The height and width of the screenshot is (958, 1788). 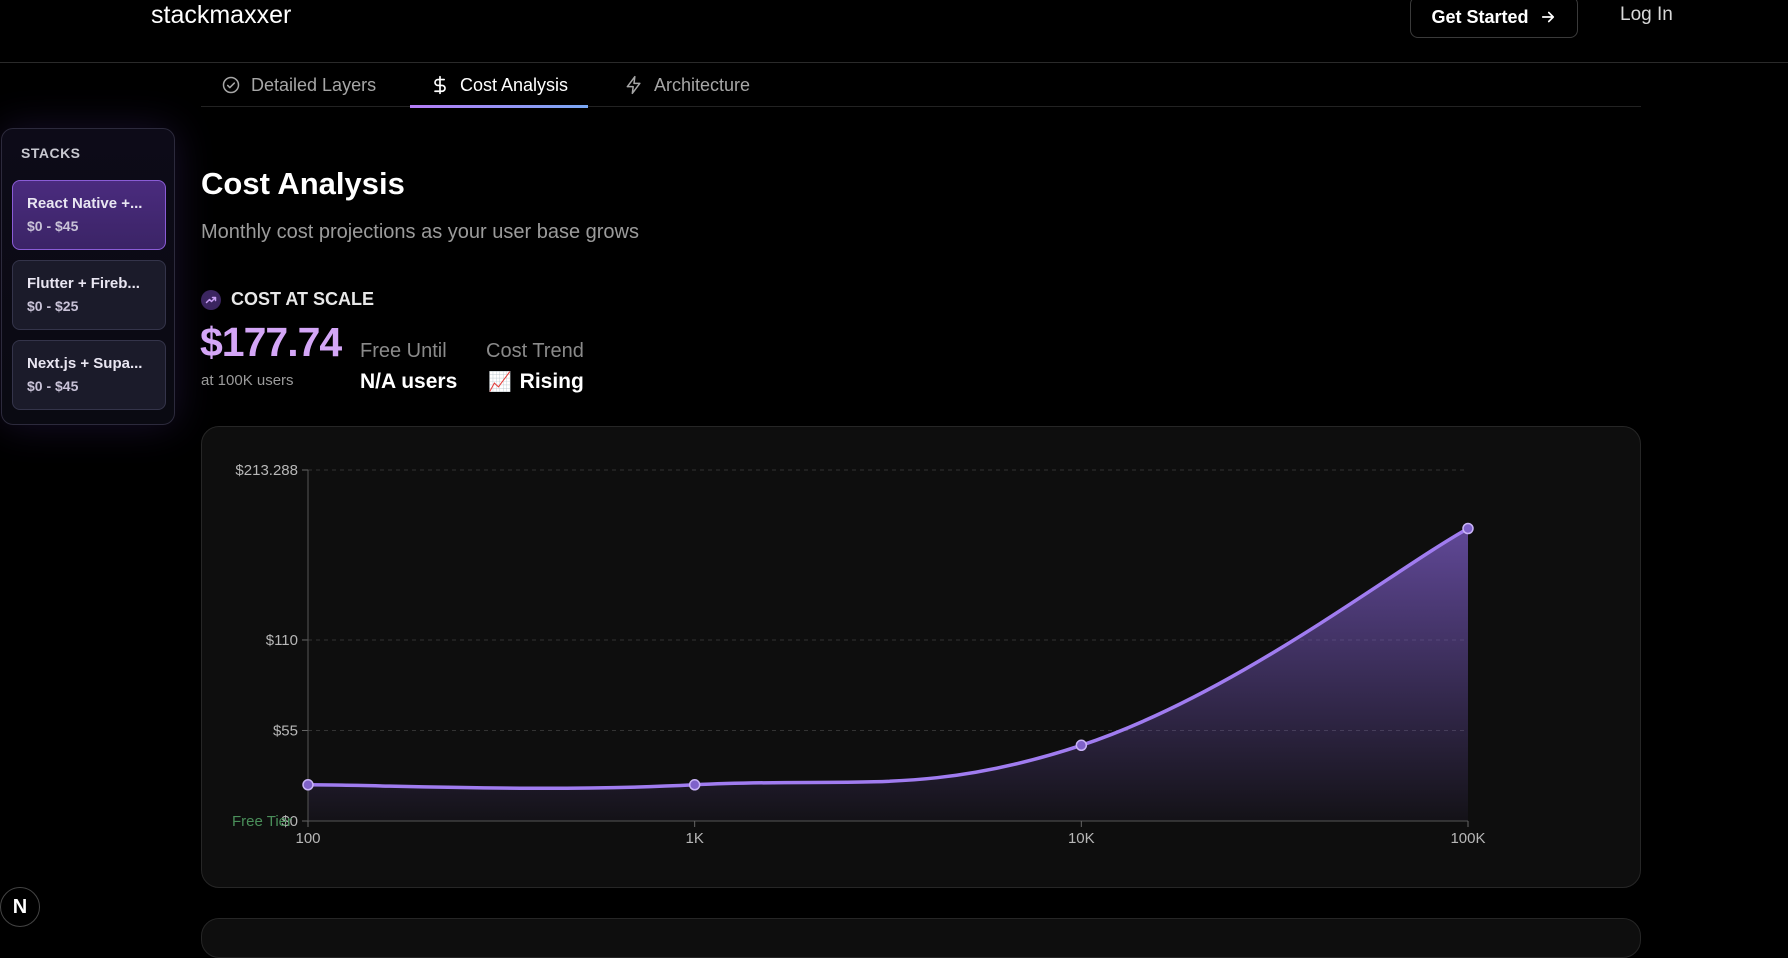 I want to click on cost-trend-value: 📈 Rising, so click(x=536, y=382).